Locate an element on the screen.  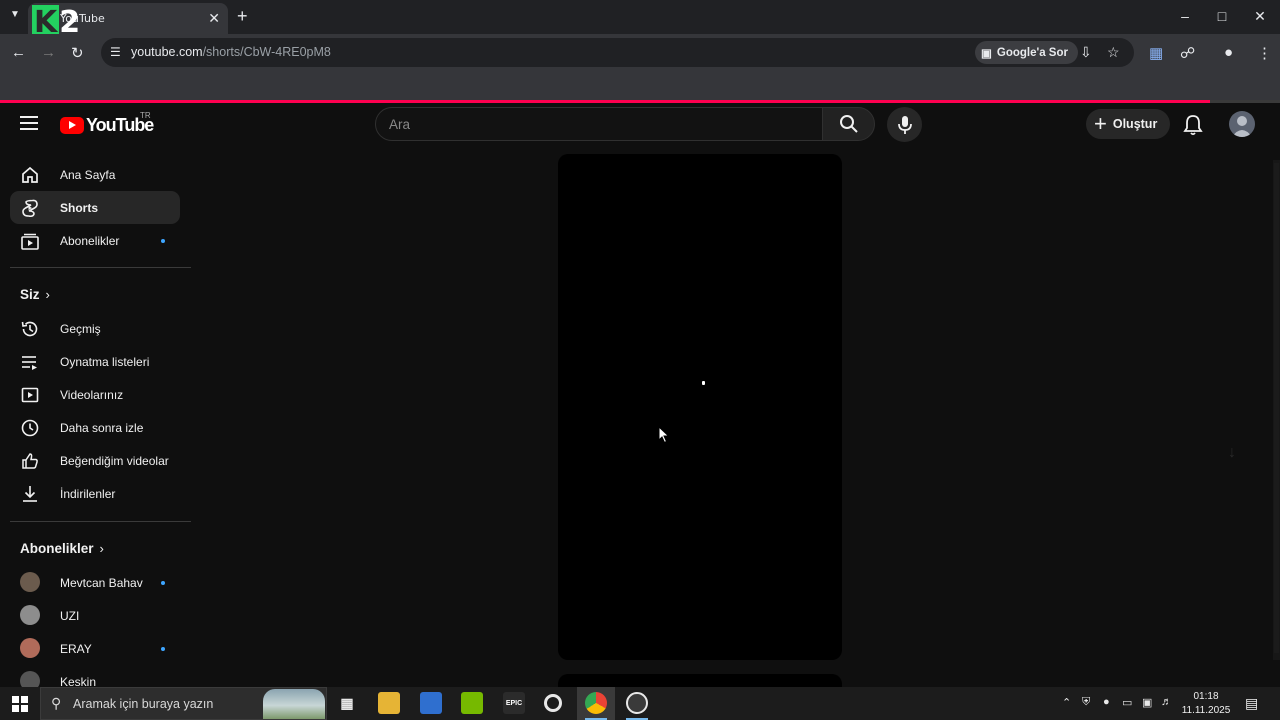
sidebar-item-subscriptions: Abonelikler is located at coordinates (95, 240).